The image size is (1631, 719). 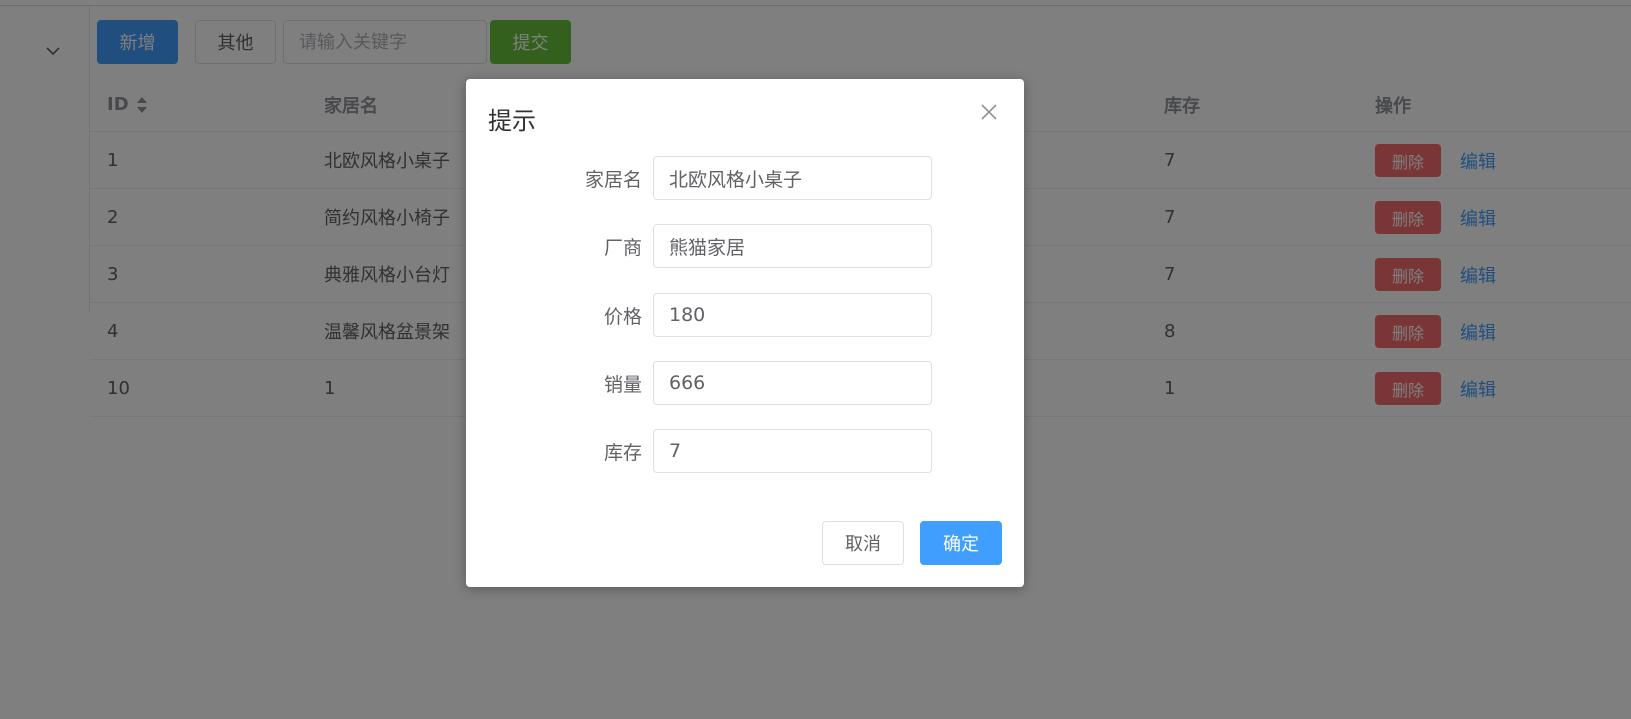 I want to click on name-field, so click(x=792, y=178).